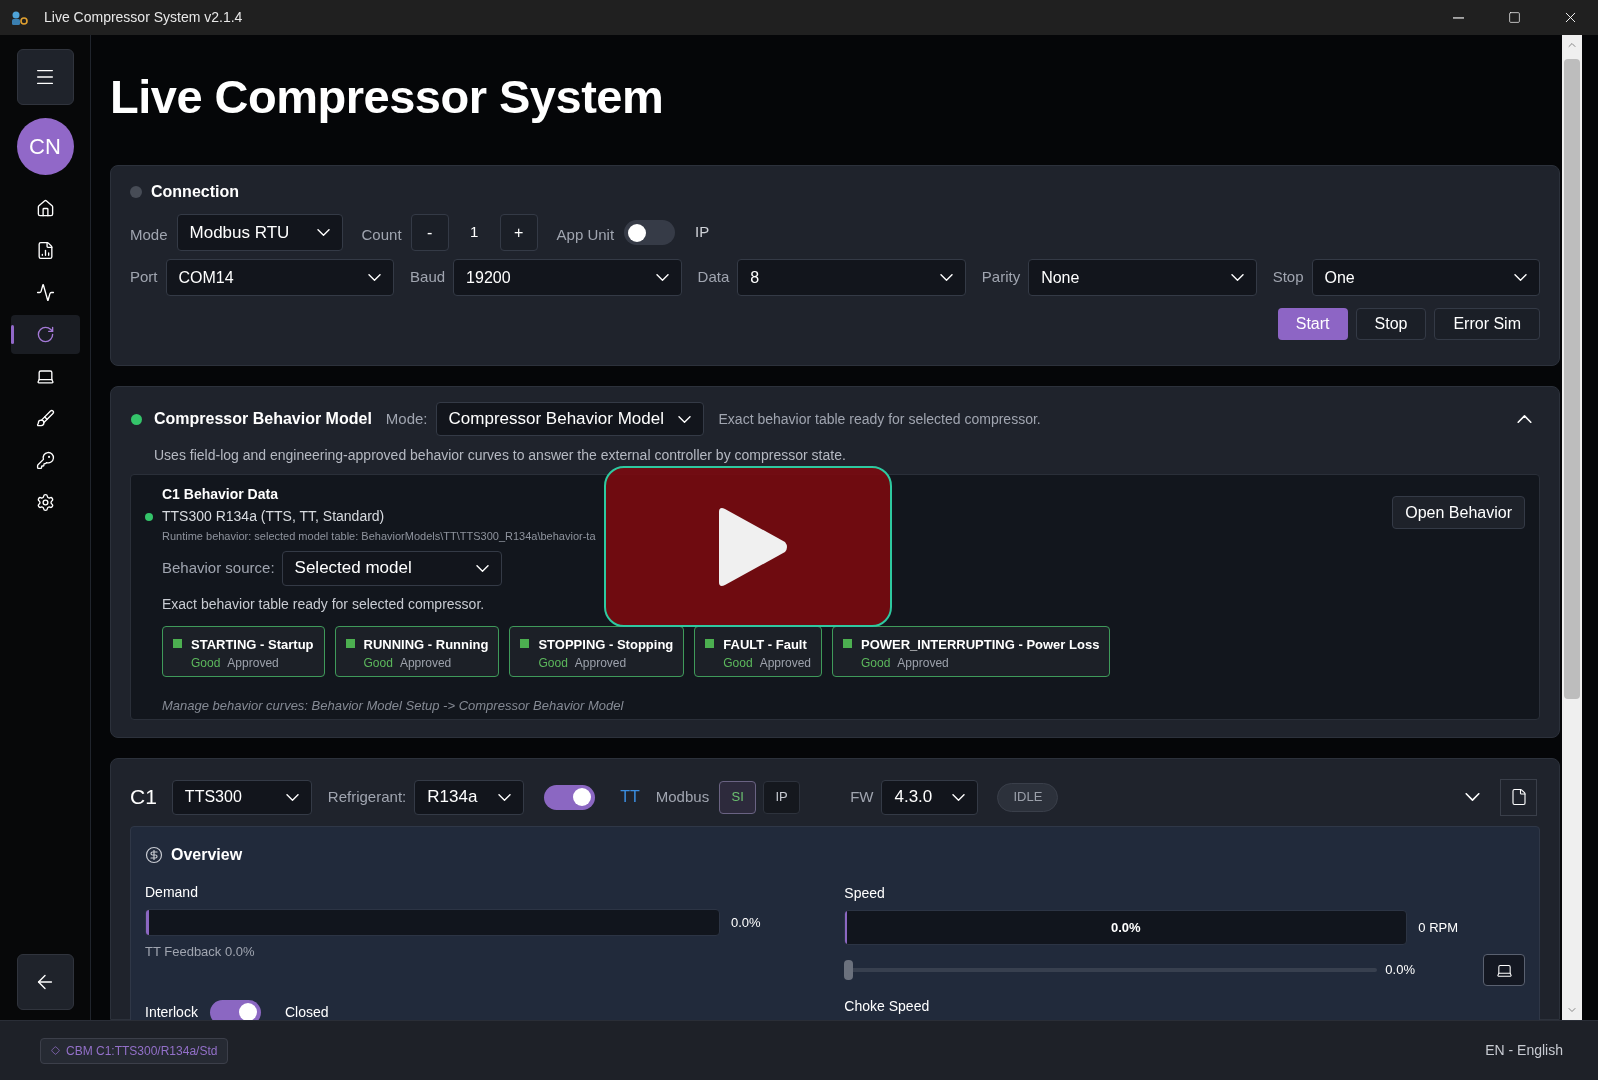 This screenshot has width=1598, height=1080. I want to click on field-label: Port, so click(144, 277).